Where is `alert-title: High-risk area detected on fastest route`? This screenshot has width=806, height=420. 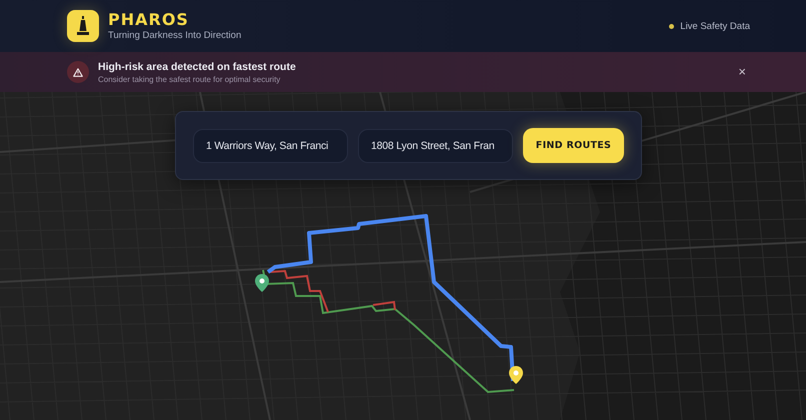
alert-title: High-risk area detected on fastest route is located at coordinates (197, 66).